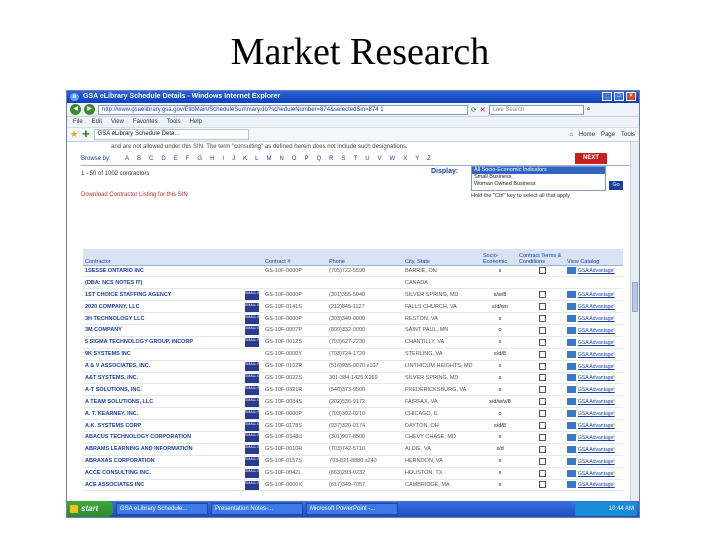  Describe the element at coordinates (163, 271) in the screenshot. I see `contractor-link: 1SESSE ONTARIO INC` at that location.